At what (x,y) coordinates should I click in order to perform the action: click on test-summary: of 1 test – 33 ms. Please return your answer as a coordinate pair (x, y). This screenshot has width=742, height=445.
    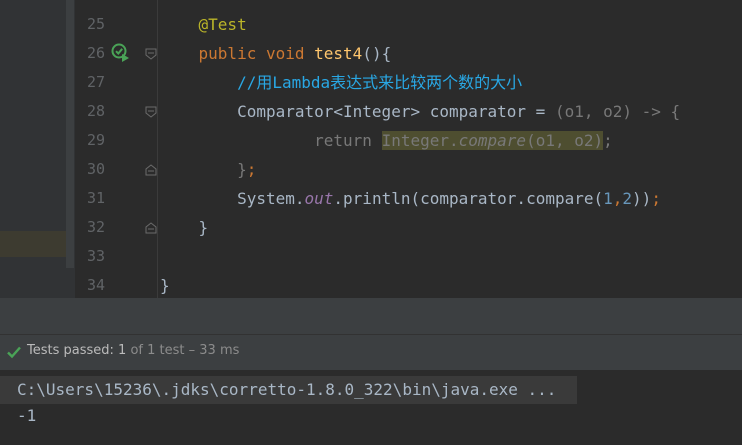
    Looking at the image, I should click on (185, 350).